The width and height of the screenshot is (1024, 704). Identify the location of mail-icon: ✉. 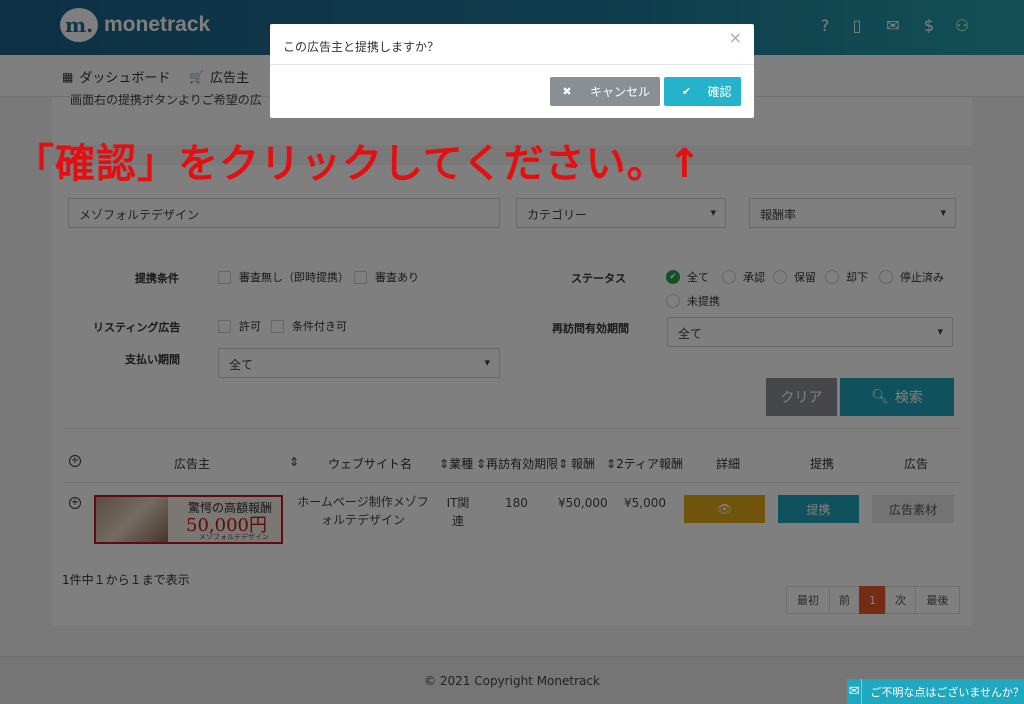
(855, 691).